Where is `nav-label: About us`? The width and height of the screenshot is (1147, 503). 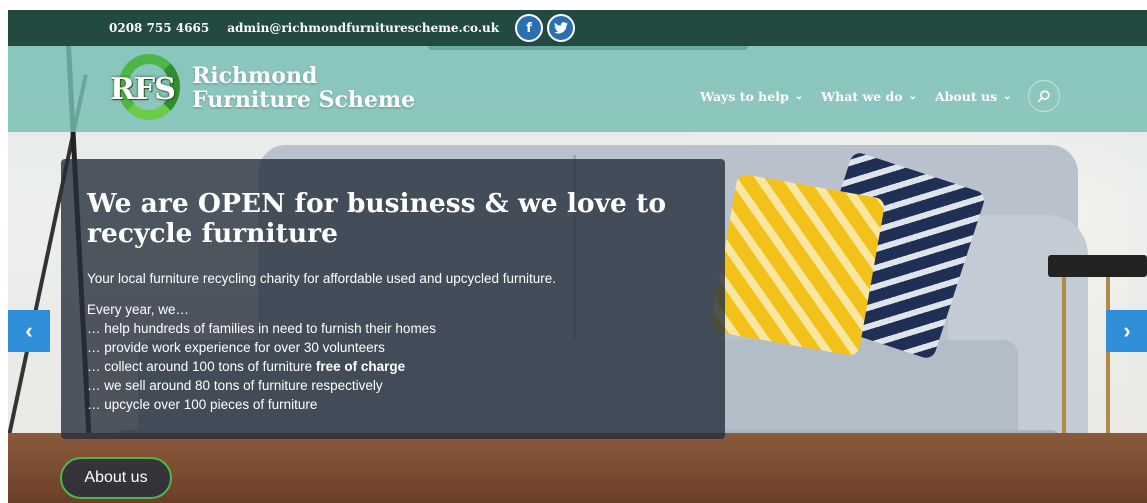 nav-label: About us is located at coordinates (966, 96).